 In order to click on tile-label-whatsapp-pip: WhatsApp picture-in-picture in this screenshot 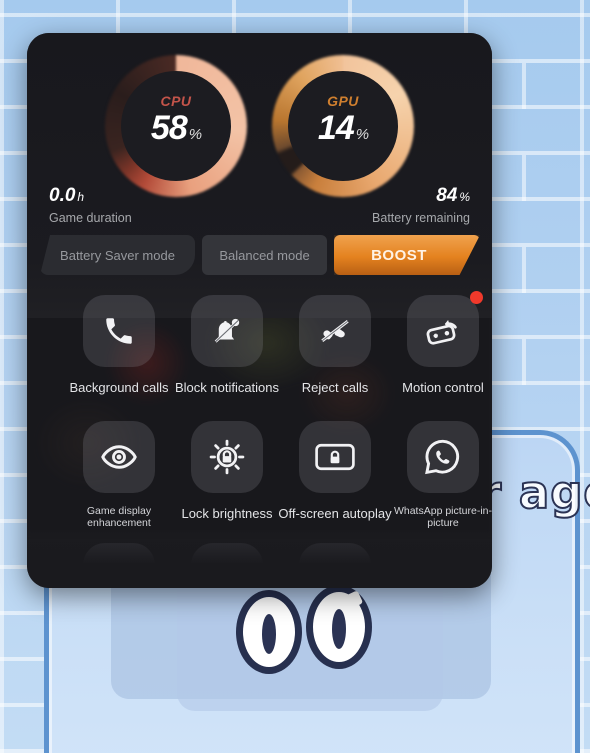, I will do `click(442, 517)`.